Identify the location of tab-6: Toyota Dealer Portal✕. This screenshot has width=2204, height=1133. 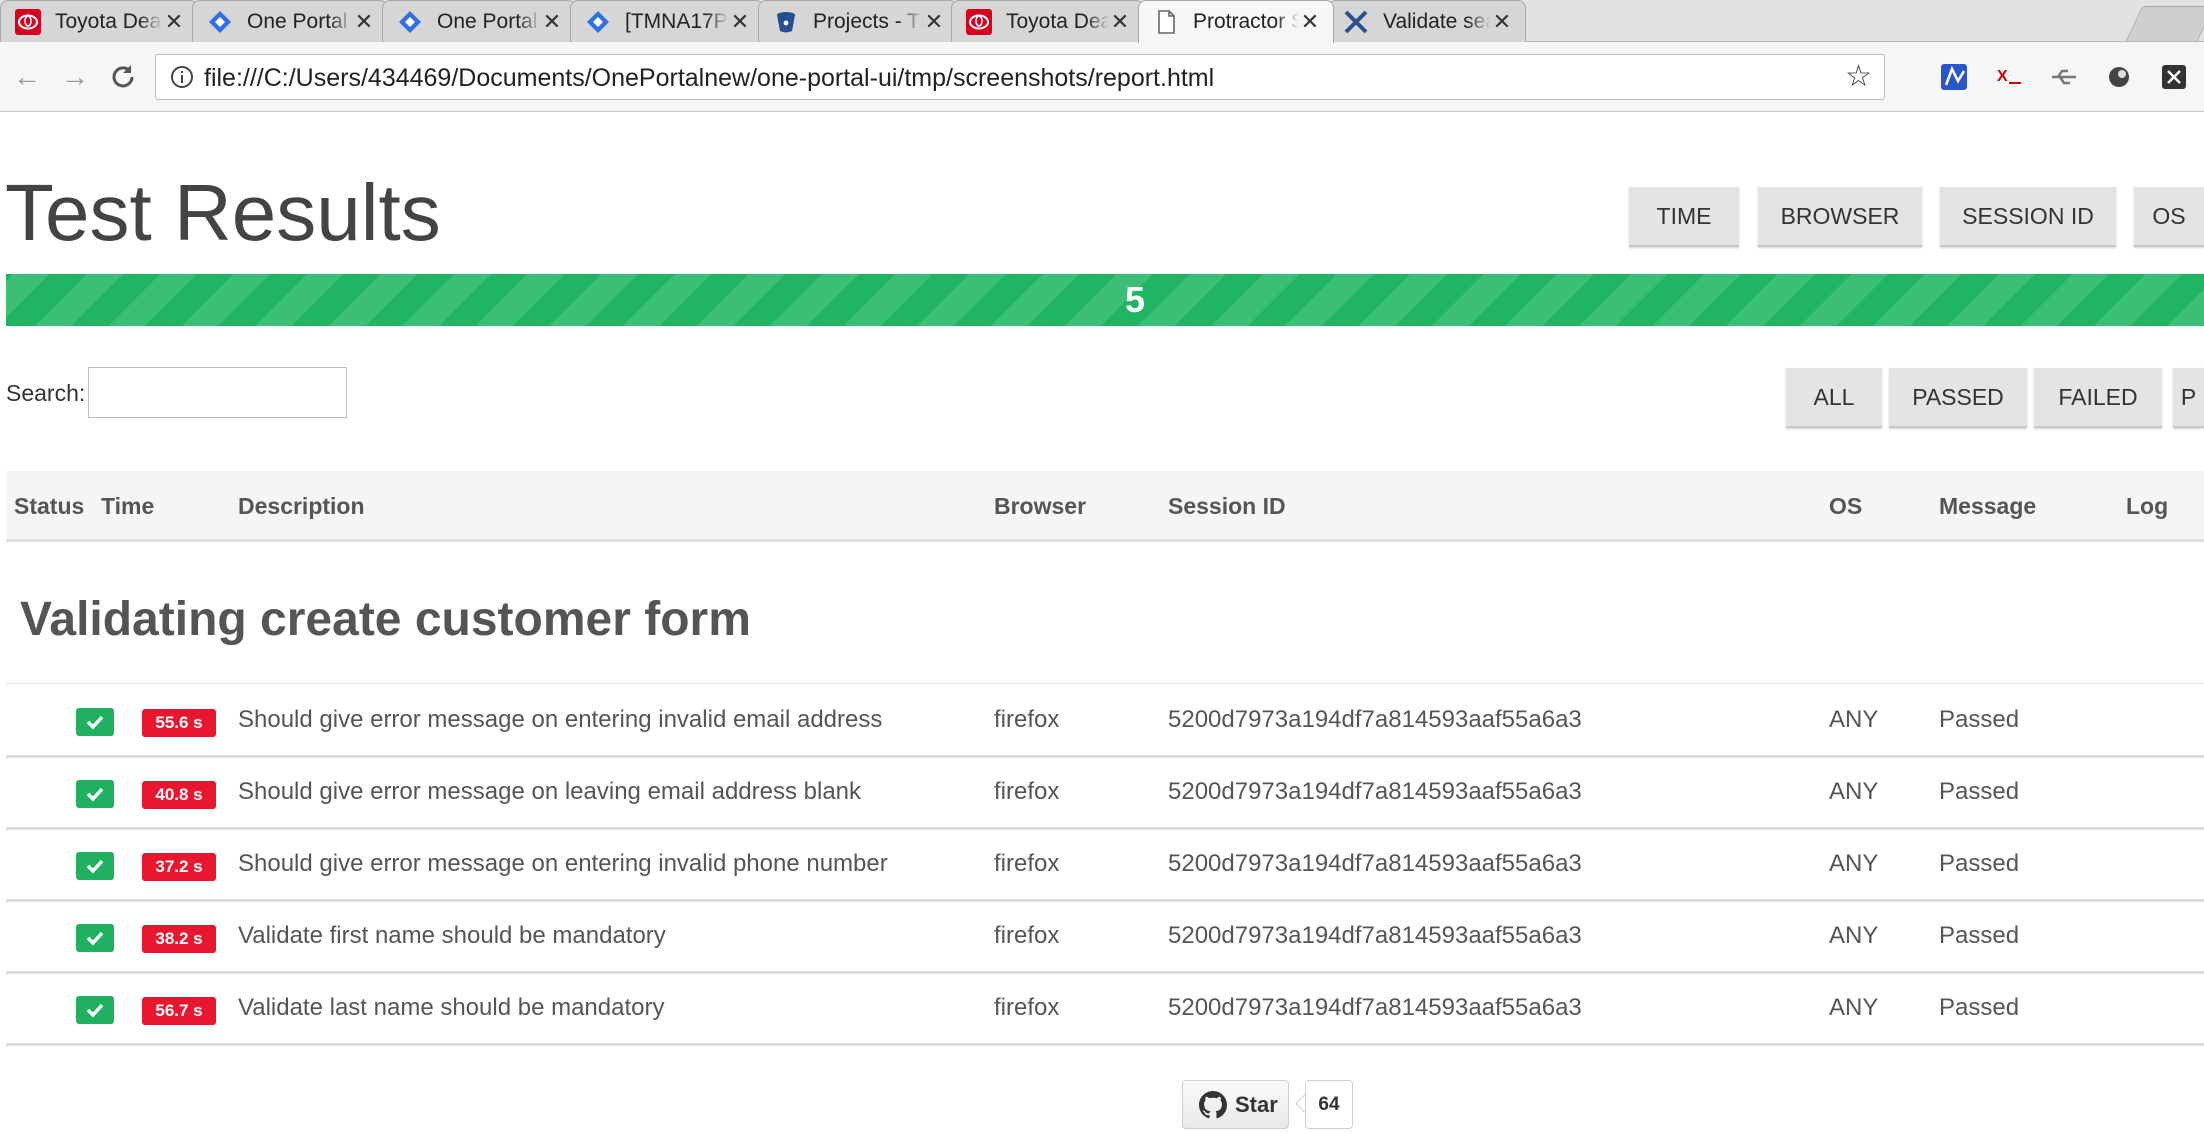
(1047, 21).